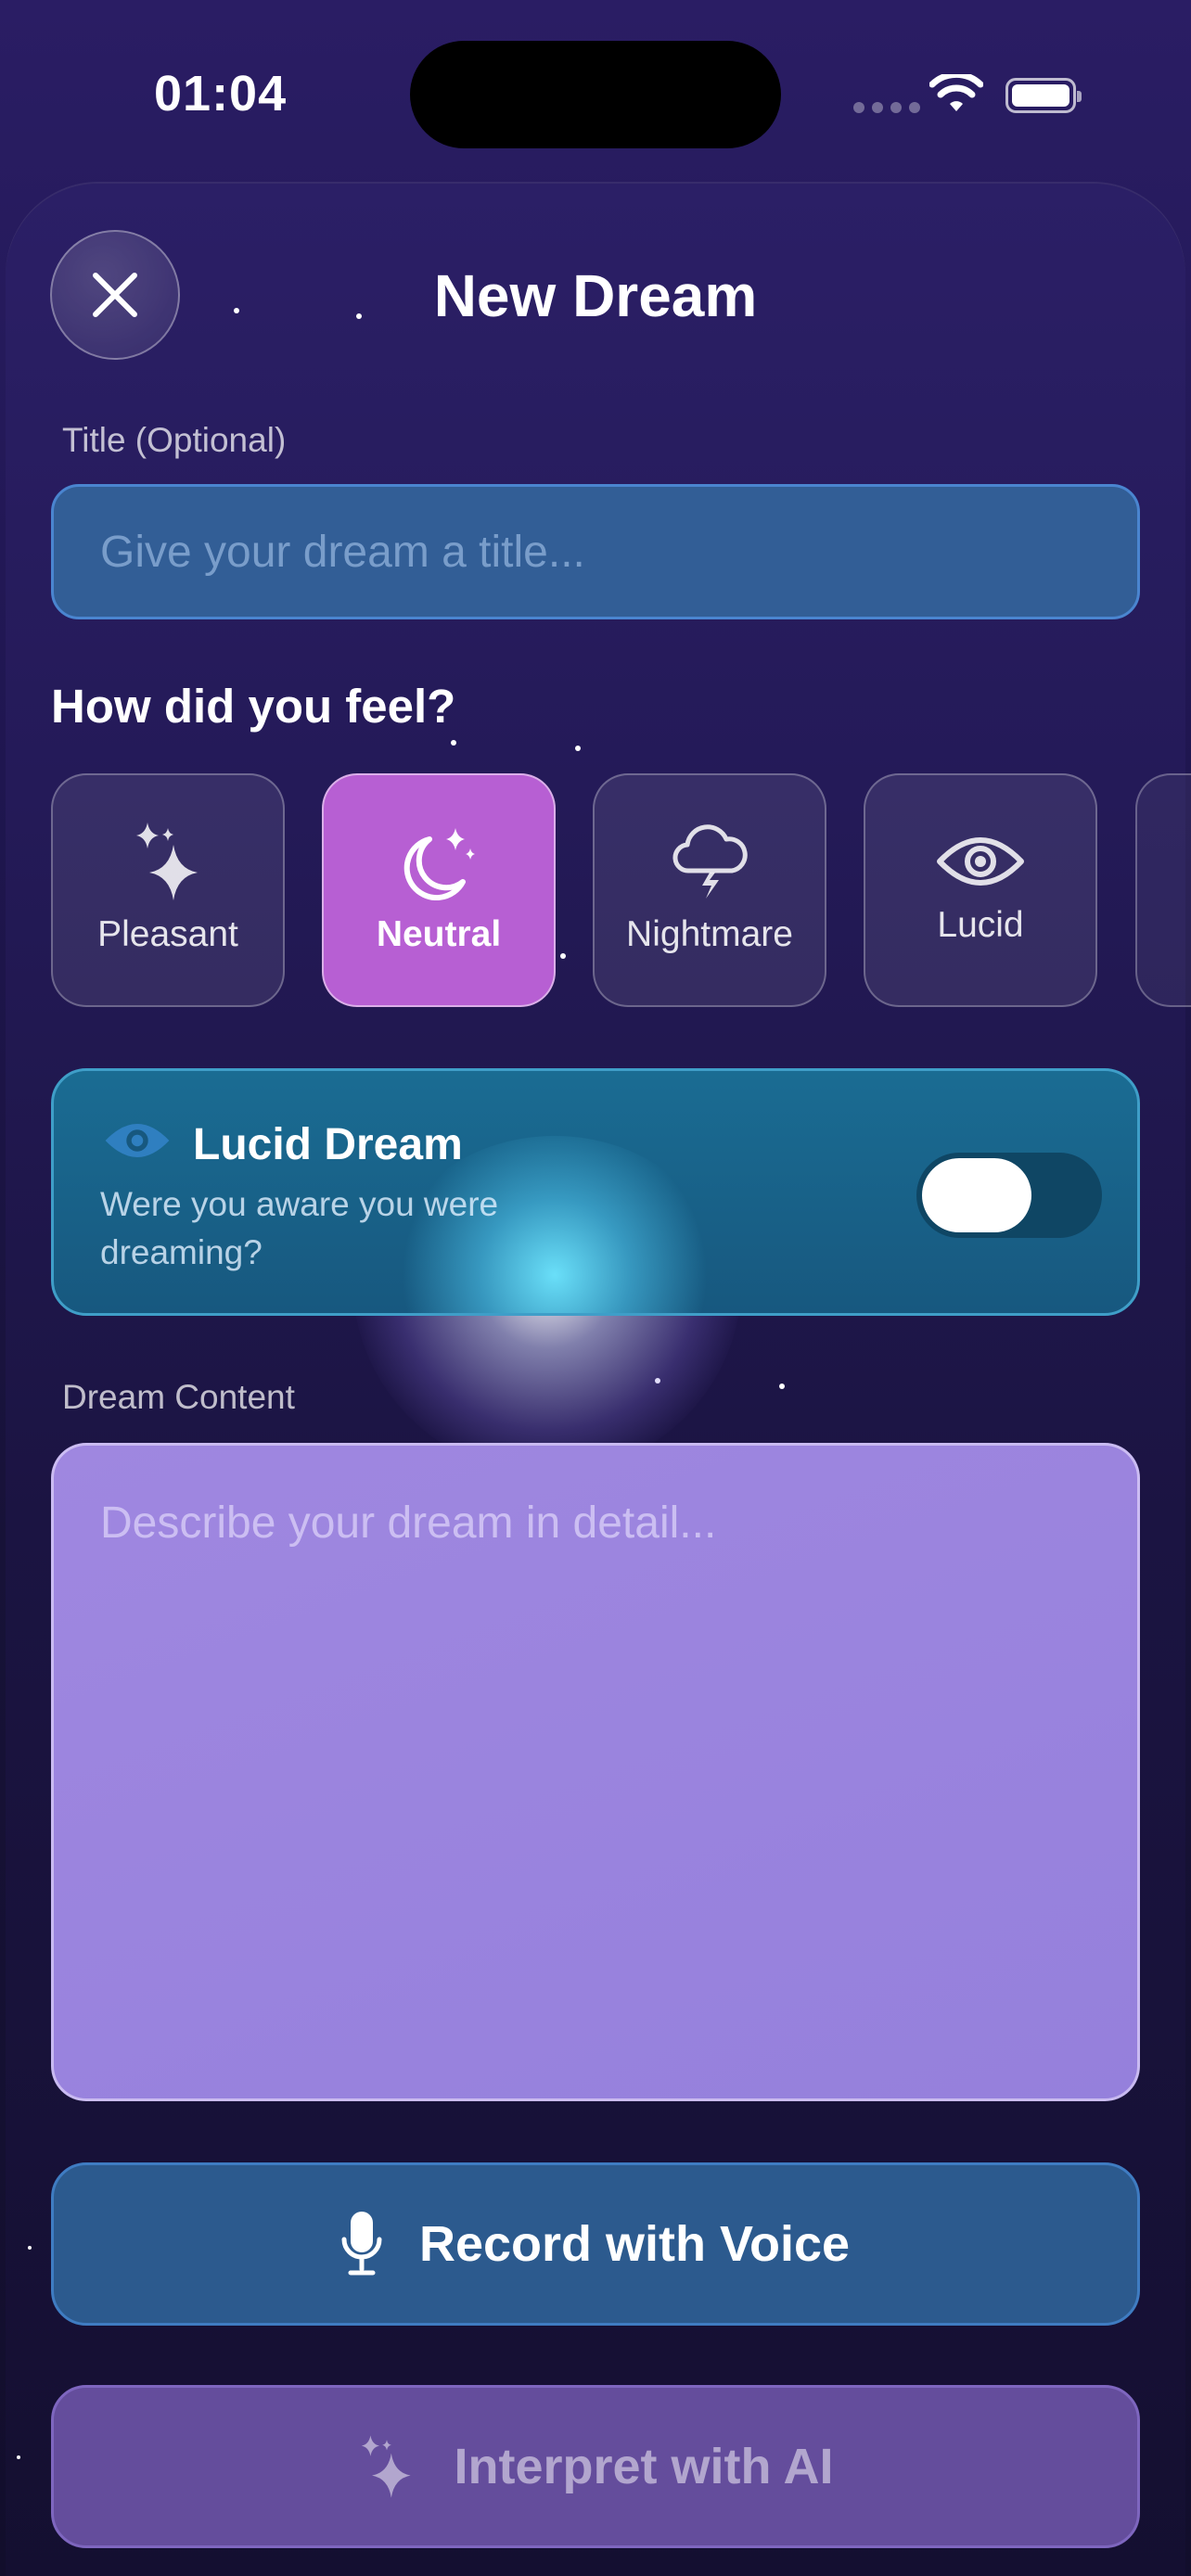 This screenshot has width=1191, height=2576. Describe the element at coordinates (439, 934) in the screenshot. I see `mood-option-label: Neutral` at that location.